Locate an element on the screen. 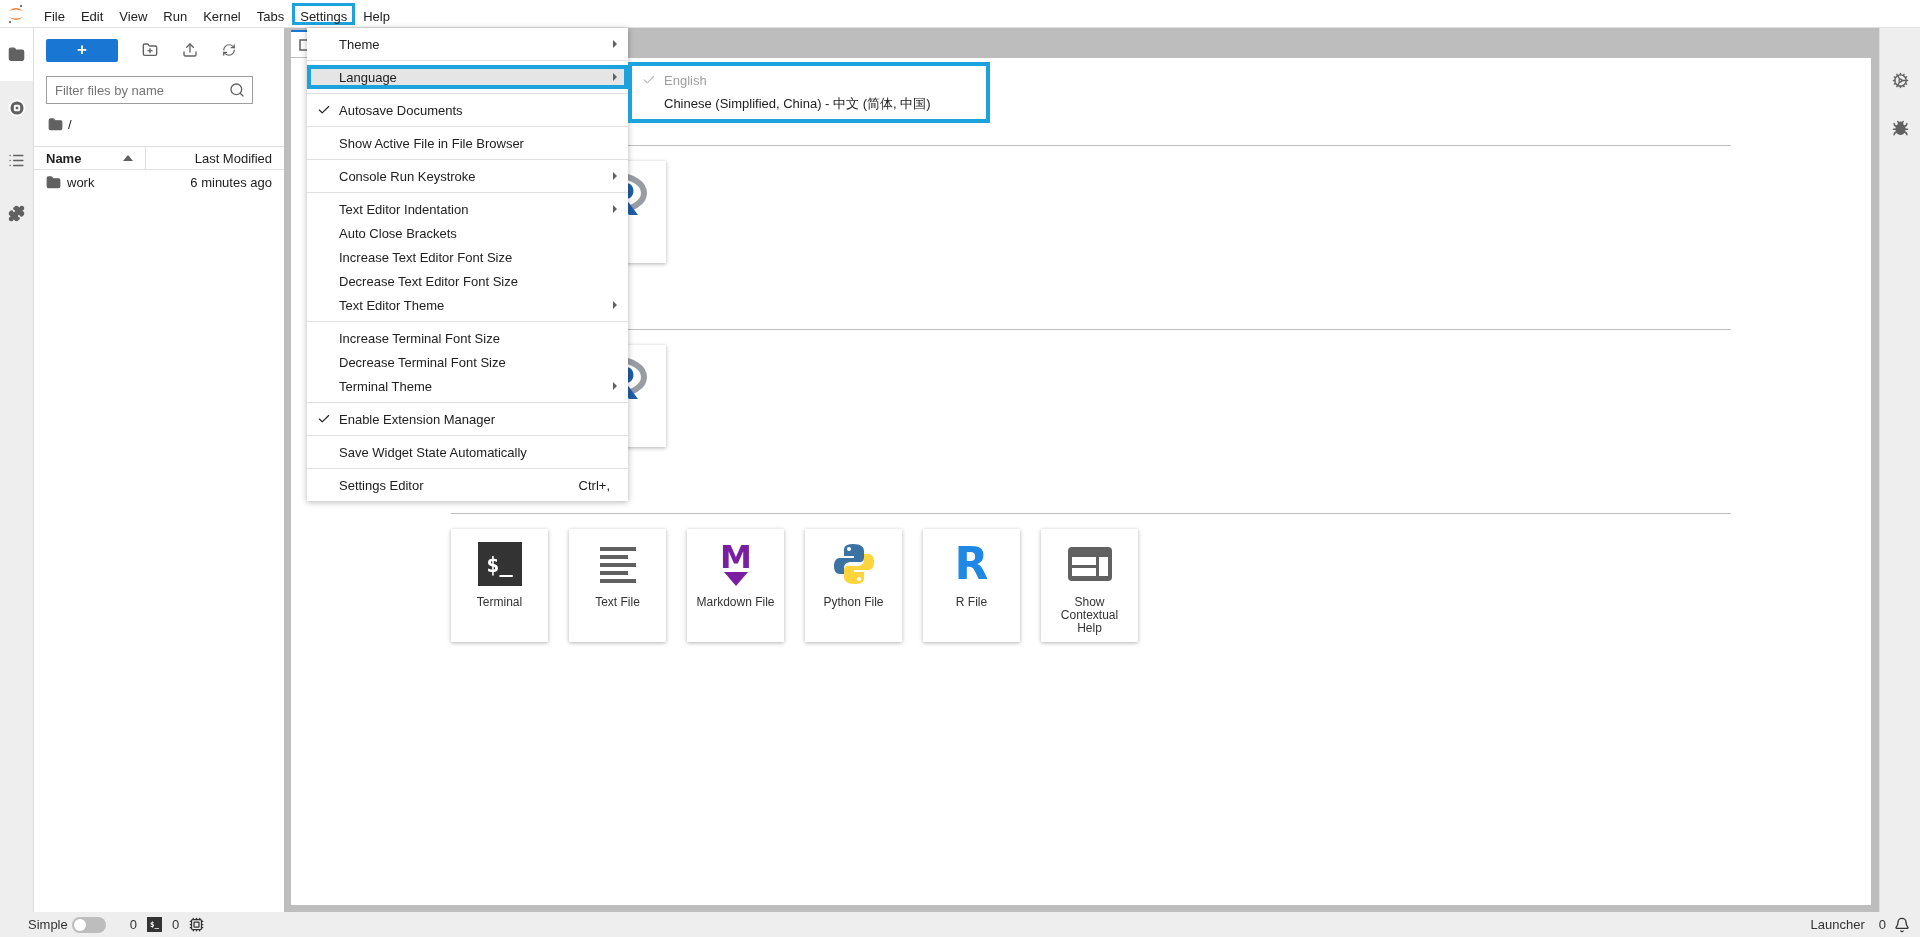  mode-label: Simple is located at coordinates (48, 924).